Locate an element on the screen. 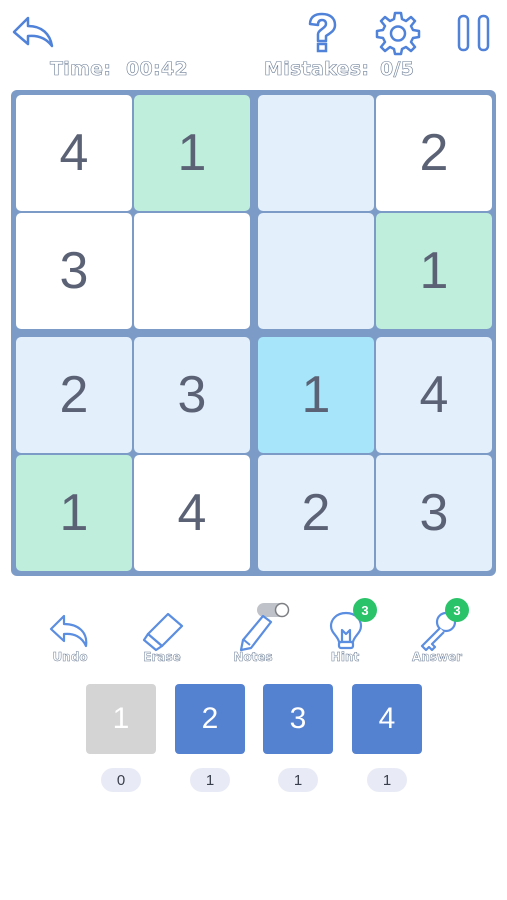 The height and width of the screenshot is (900, 507). board-cell-r3c4: 4 is located at coordinates (434, 395).